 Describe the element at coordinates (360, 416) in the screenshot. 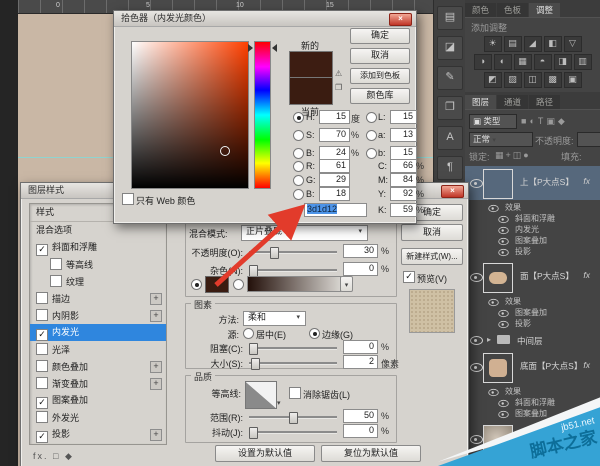

I see `range-field: 50` at that location.